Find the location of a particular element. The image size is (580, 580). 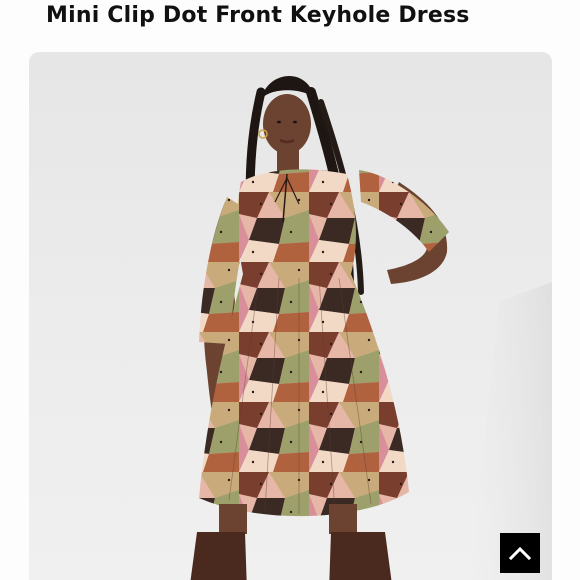

chevron-up-icon is located at coordinates (520, 553).